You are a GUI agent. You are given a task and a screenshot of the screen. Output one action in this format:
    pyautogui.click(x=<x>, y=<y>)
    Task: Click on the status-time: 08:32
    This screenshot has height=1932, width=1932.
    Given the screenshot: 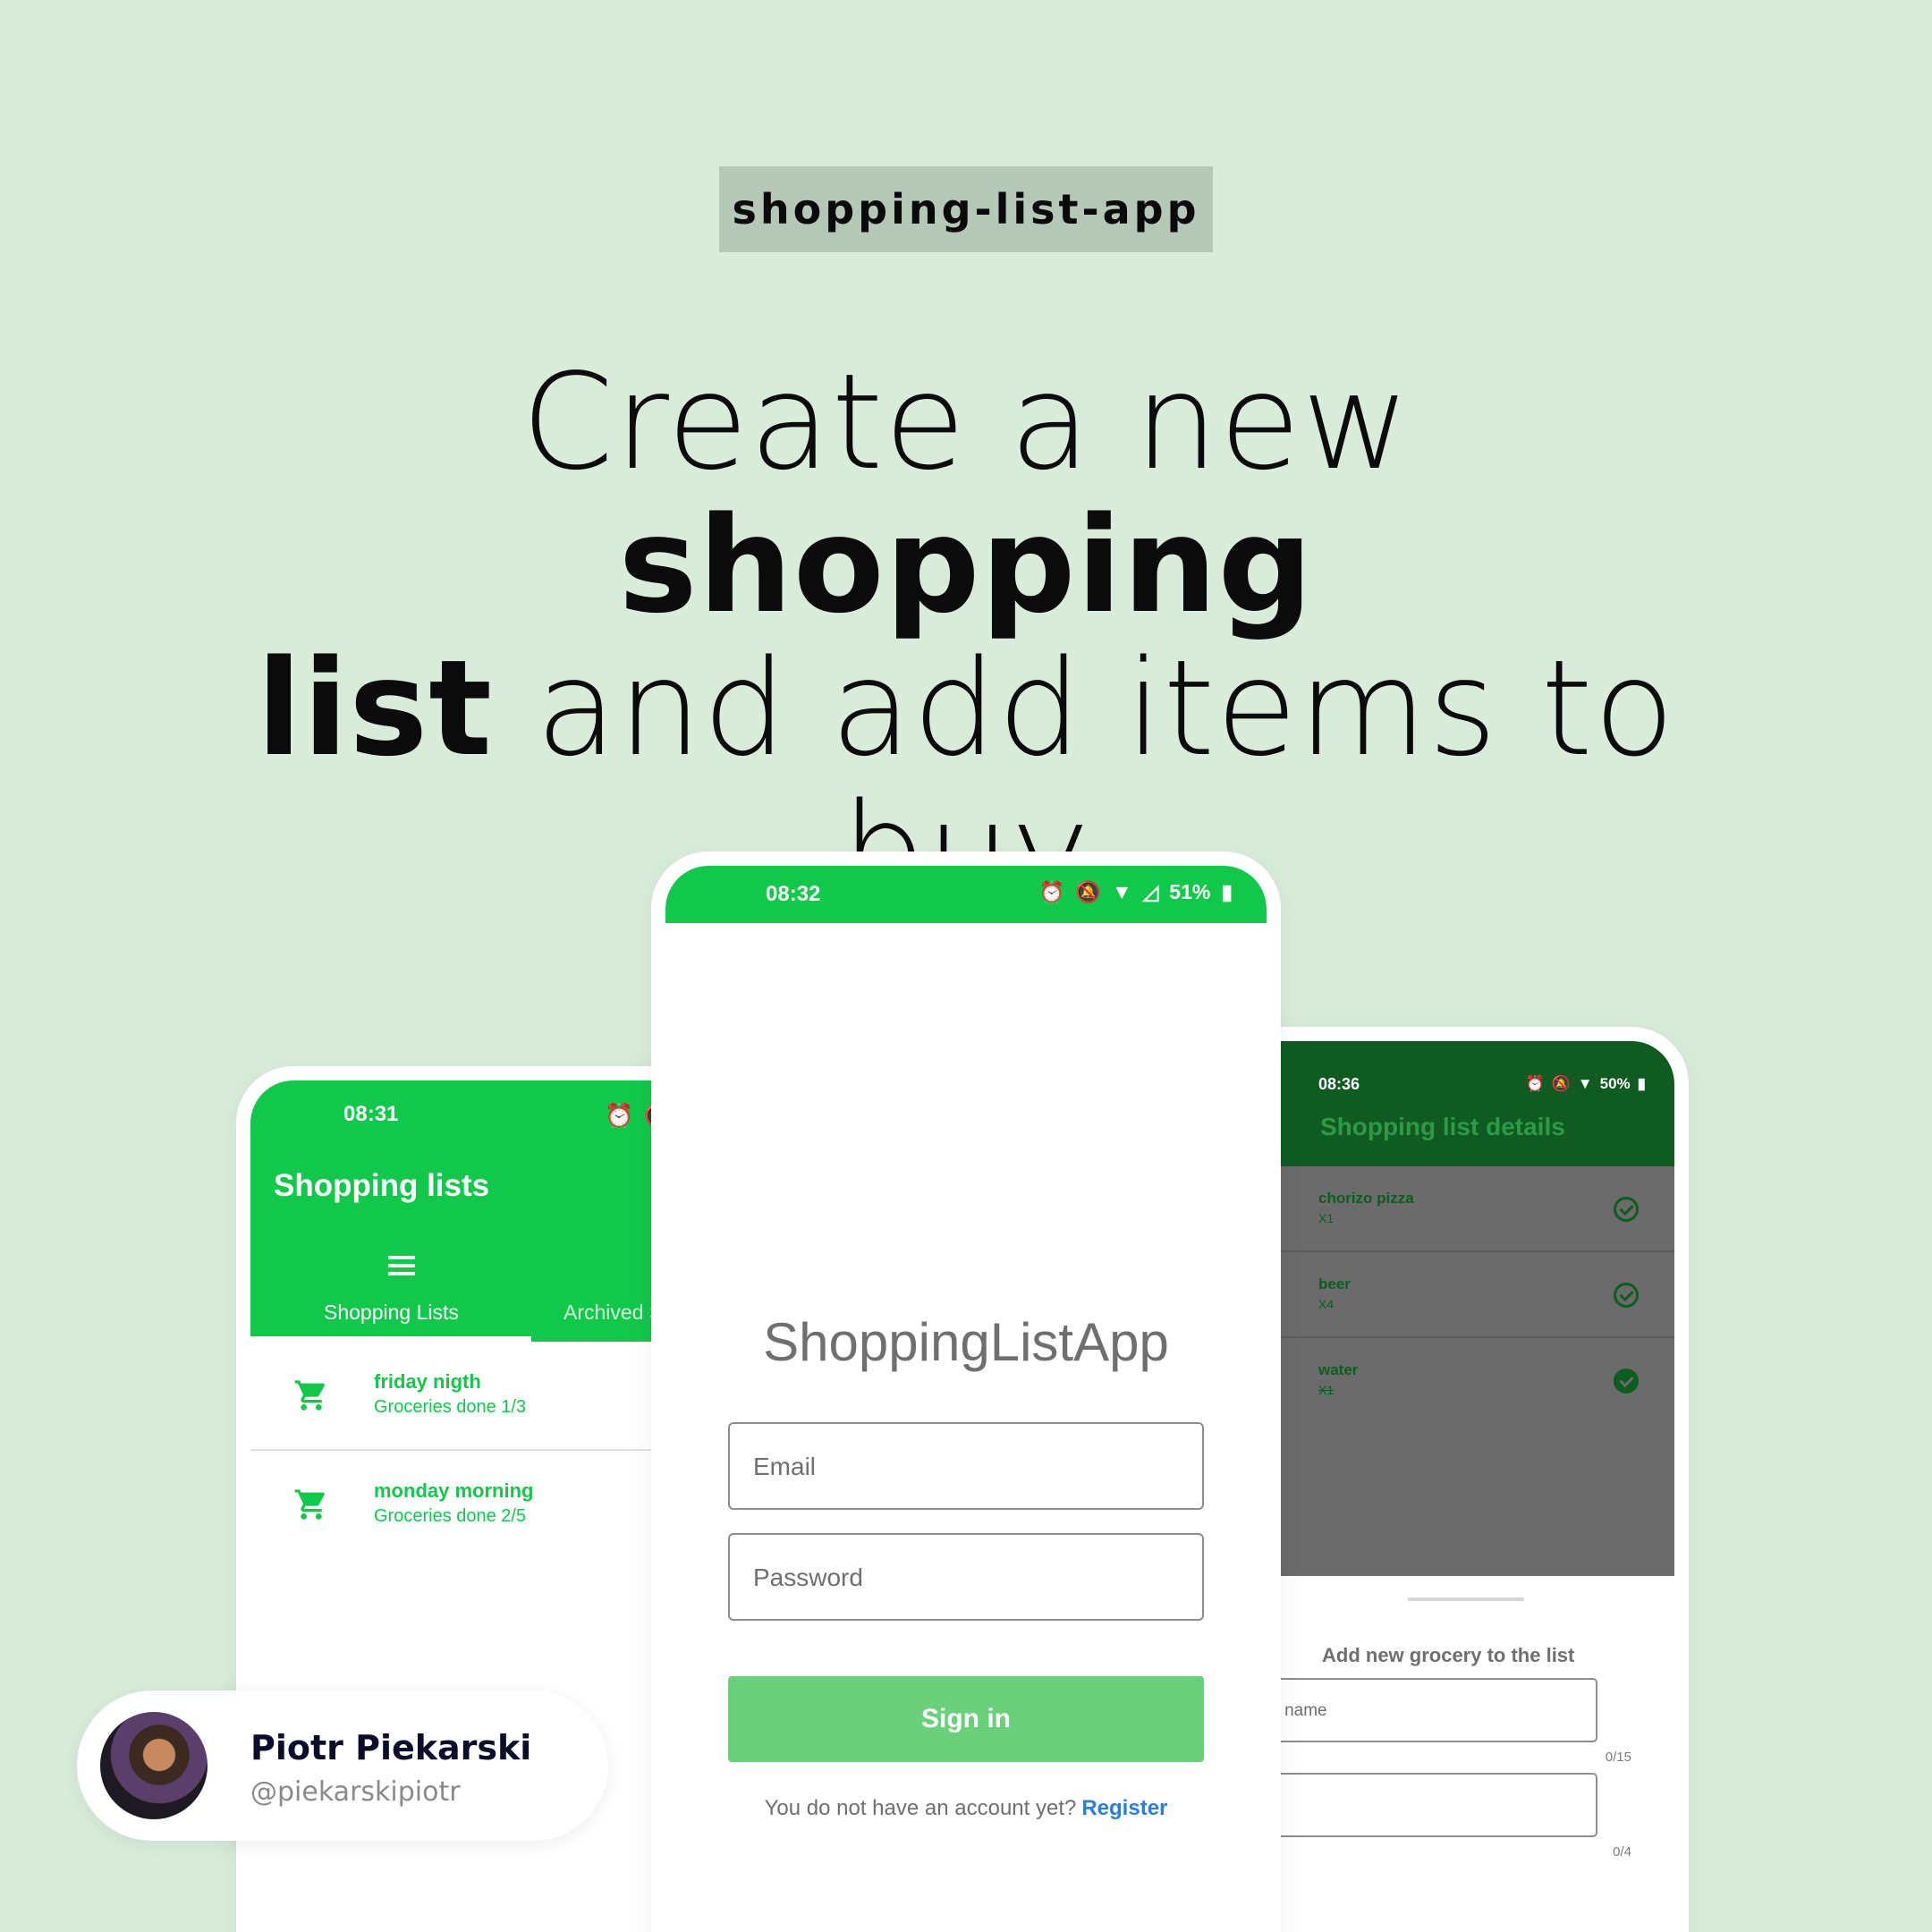 What is the action you would take?
    pyautogui.click(x=793, y=894)
    